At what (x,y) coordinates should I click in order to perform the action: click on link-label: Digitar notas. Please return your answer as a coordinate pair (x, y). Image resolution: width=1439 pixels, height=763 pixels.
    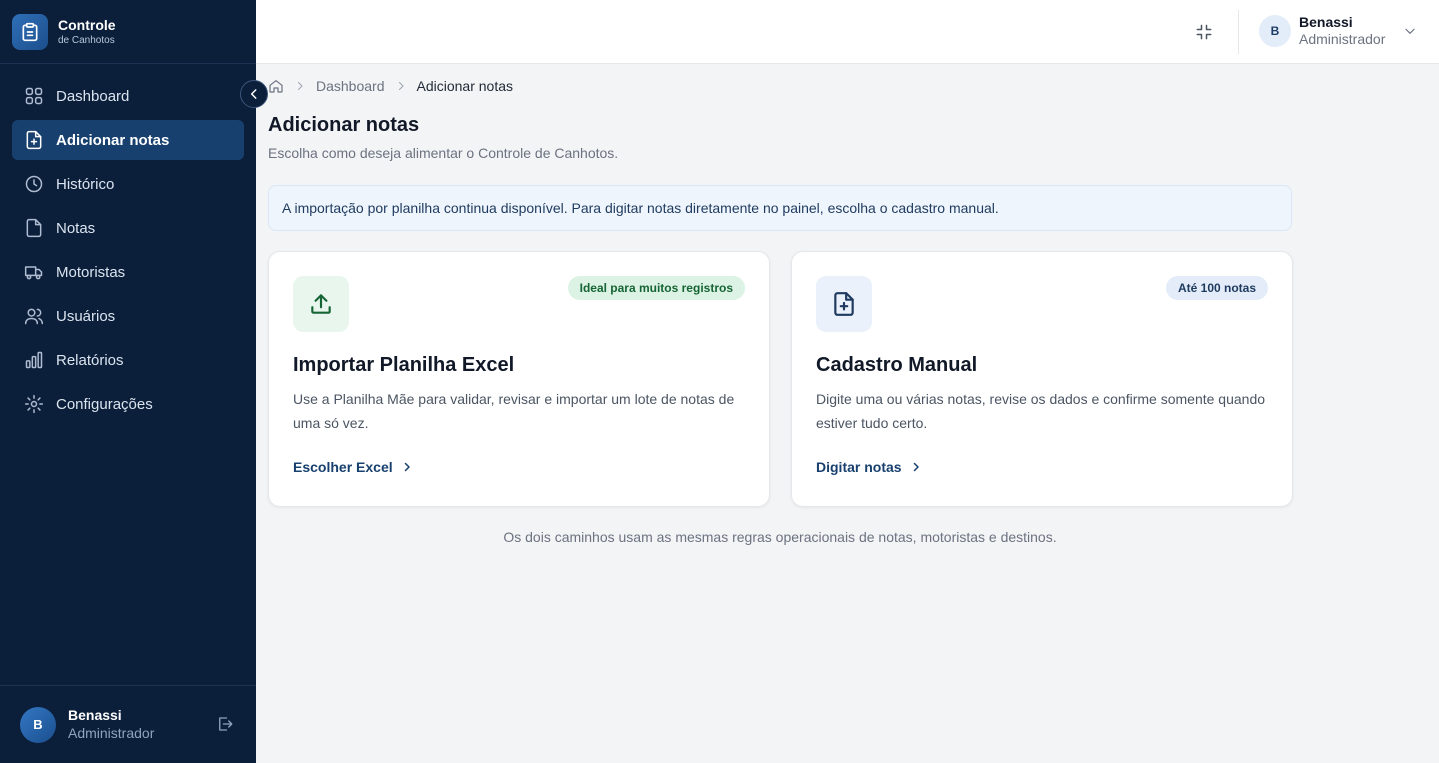
    Looking at the image, I should click on (859, 467).